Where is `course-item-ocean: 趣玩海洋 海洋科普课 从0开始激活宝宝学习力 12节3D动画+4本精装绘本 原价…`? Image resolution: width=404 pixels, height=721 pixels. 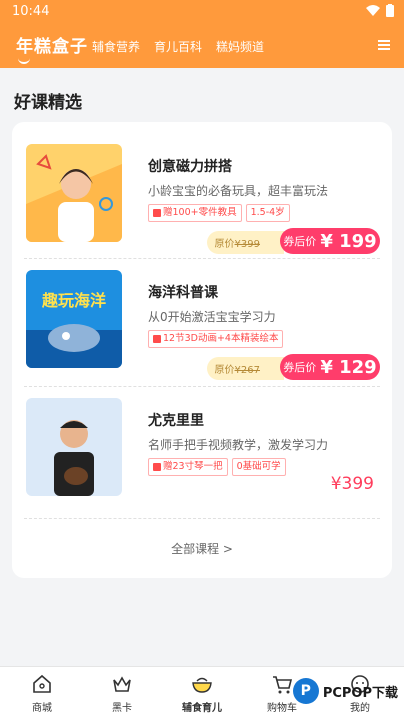 course-item-ocean: 趣玩海洋 海洋科普课 从0开始激活宝宝学习力 12节3D动画+4本精装绘本 原价… is located at coordinates (202, 321).